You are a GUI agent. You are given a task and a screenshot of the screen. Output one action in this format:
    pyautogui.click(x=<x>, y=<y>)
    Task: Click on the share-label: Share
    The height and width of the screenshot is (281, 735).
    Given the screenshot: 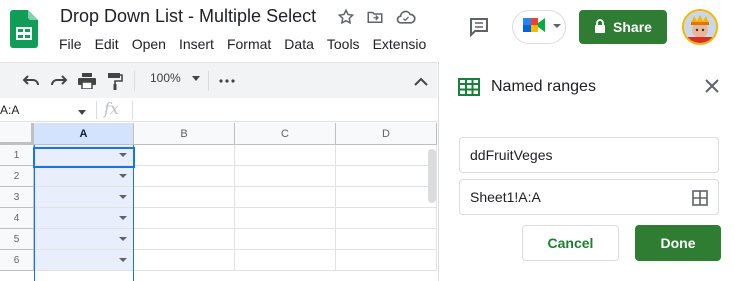 What is the action you would take?
    pyautogui.click(x=632, y=27)
    